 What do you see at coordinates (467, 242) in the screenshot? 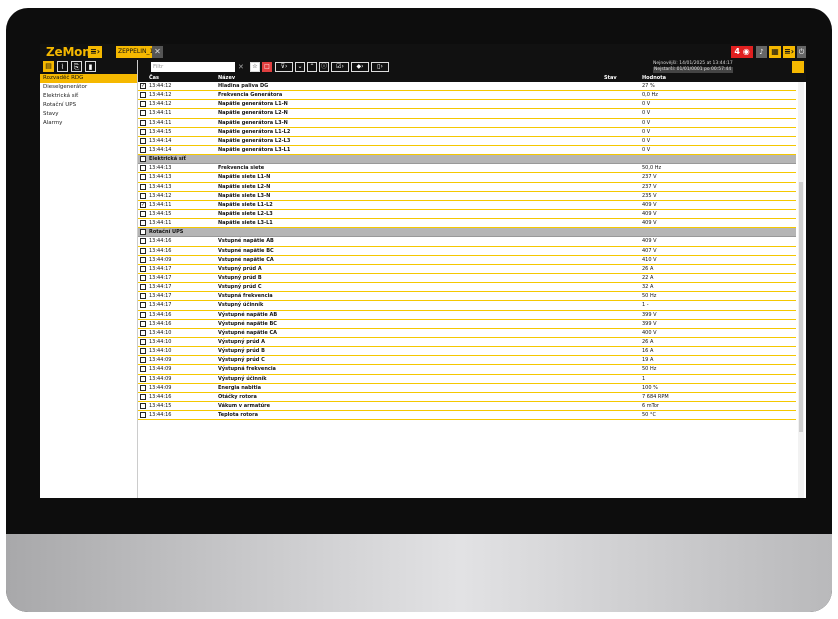
I see `table-row: 13:44:16 Vstupné napätie AB 409 V` at bounding box center [467, 242].